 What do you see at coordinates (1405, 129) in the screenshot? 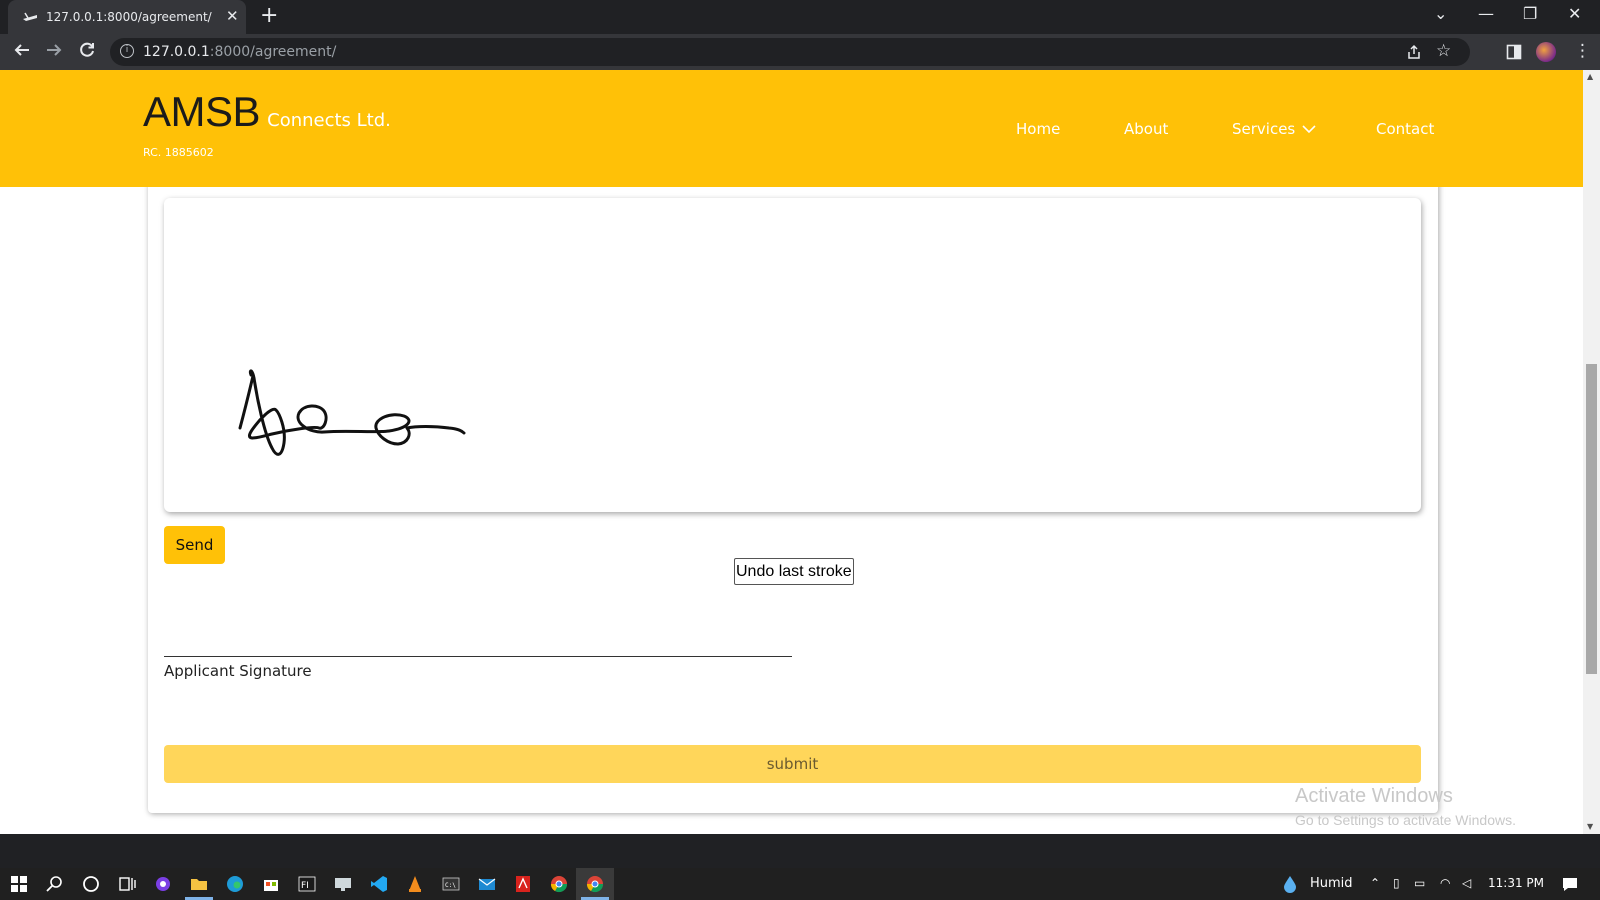
I see `nav-link-contact: Contact` at bounding box center [1405, 129].